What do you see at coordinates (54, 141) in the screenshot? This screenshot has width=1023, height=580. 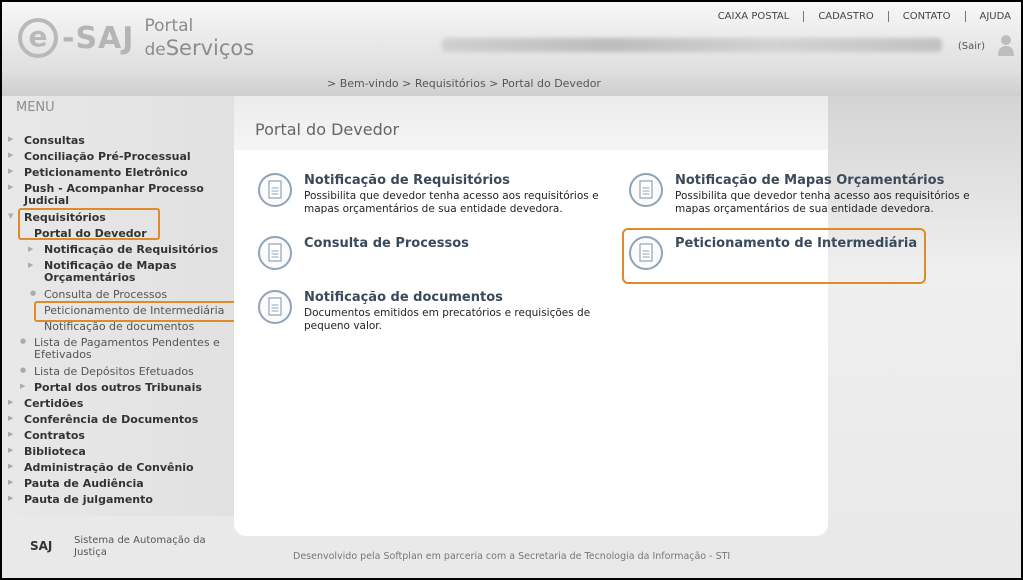 I see `menu-item-consultas: Consultas` at bounding box center [54, 141].